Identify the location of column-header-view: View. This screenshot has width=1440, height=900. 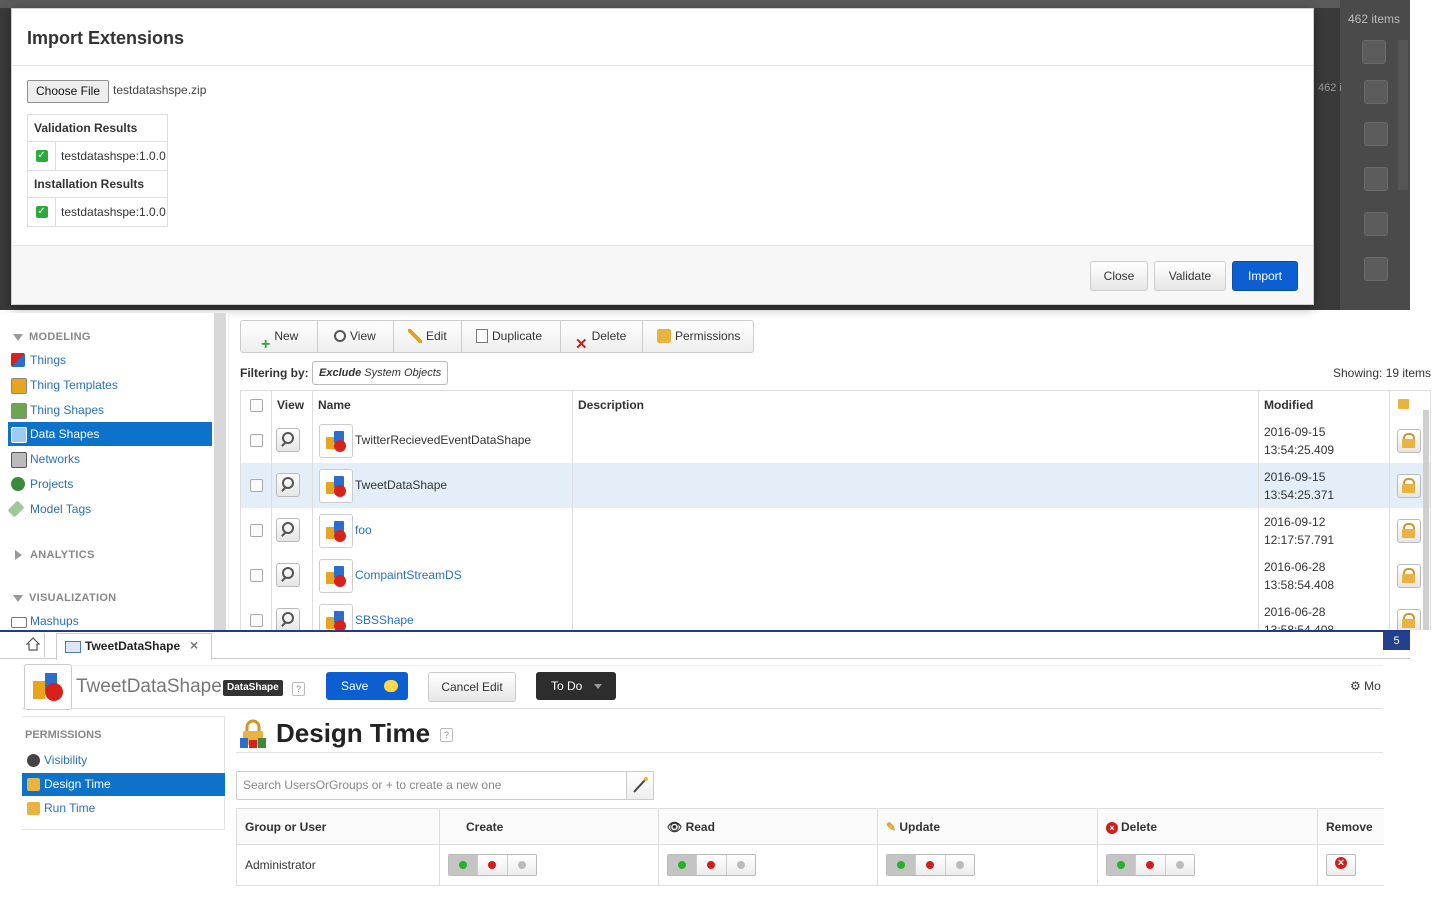
(292, 405).